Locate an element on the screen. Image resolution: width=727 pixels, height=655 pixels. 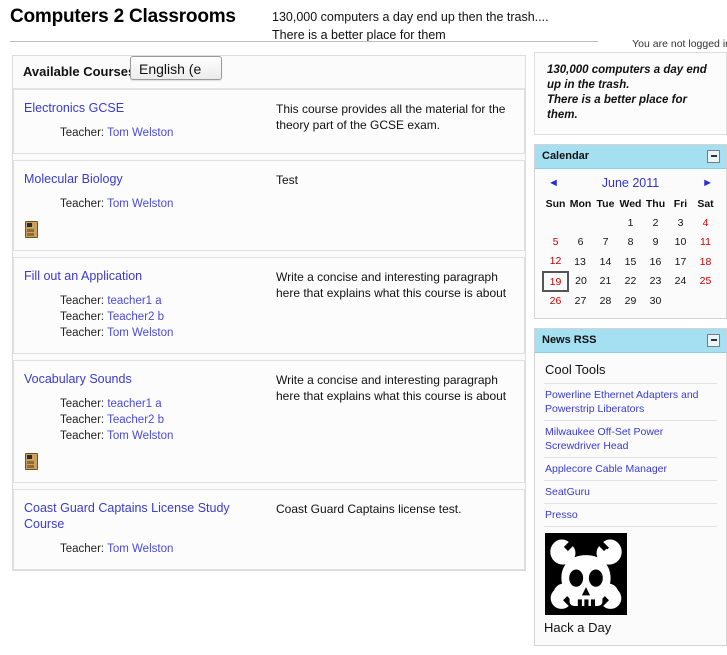
login-status-text: You are not logged in is located at coordinates (679, 44).